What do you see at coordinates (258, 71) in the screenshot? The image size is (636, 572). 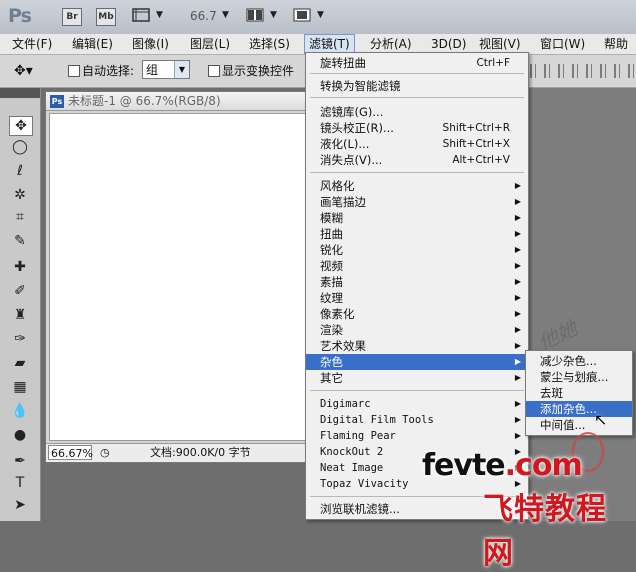 I see `show-transform-label: 显示变换控件` at bounding box center [258, 71].